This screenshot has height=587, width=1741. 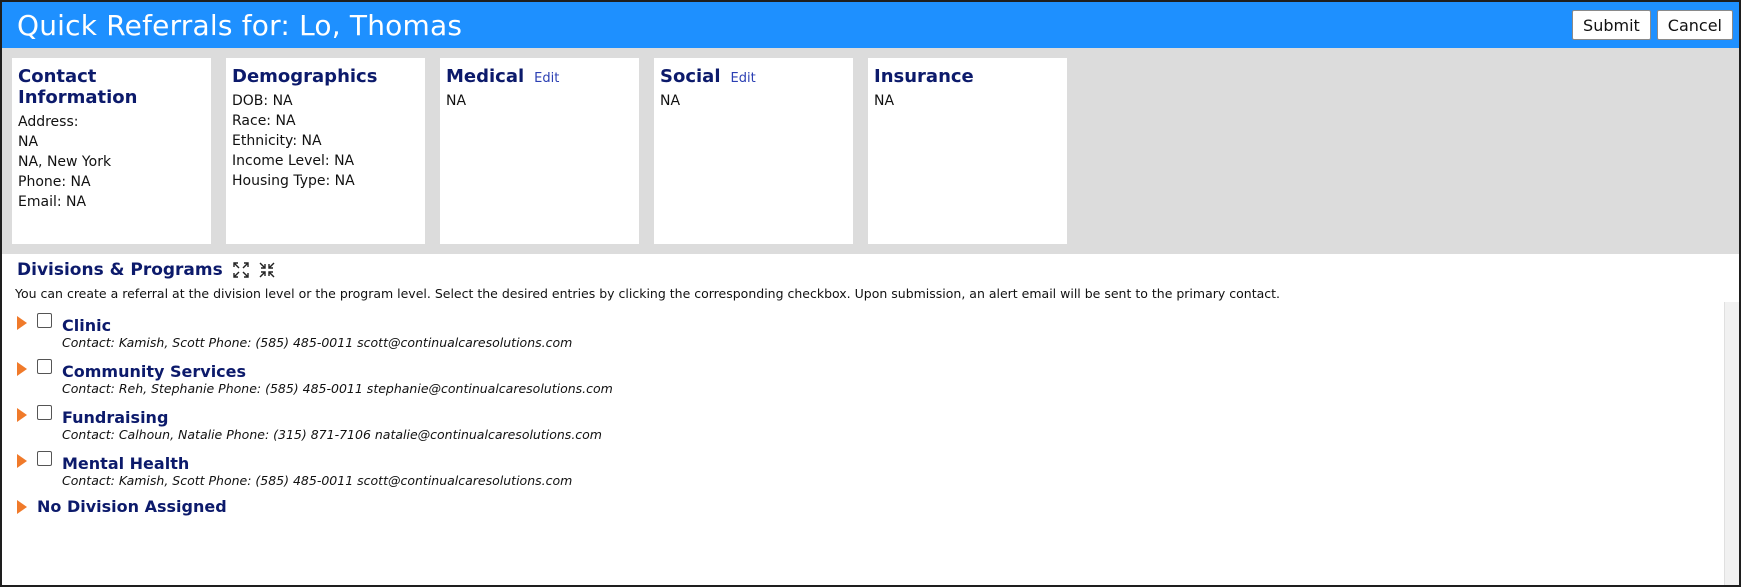 I want to click on card-header: Insurance, so click(x=967, y=76).